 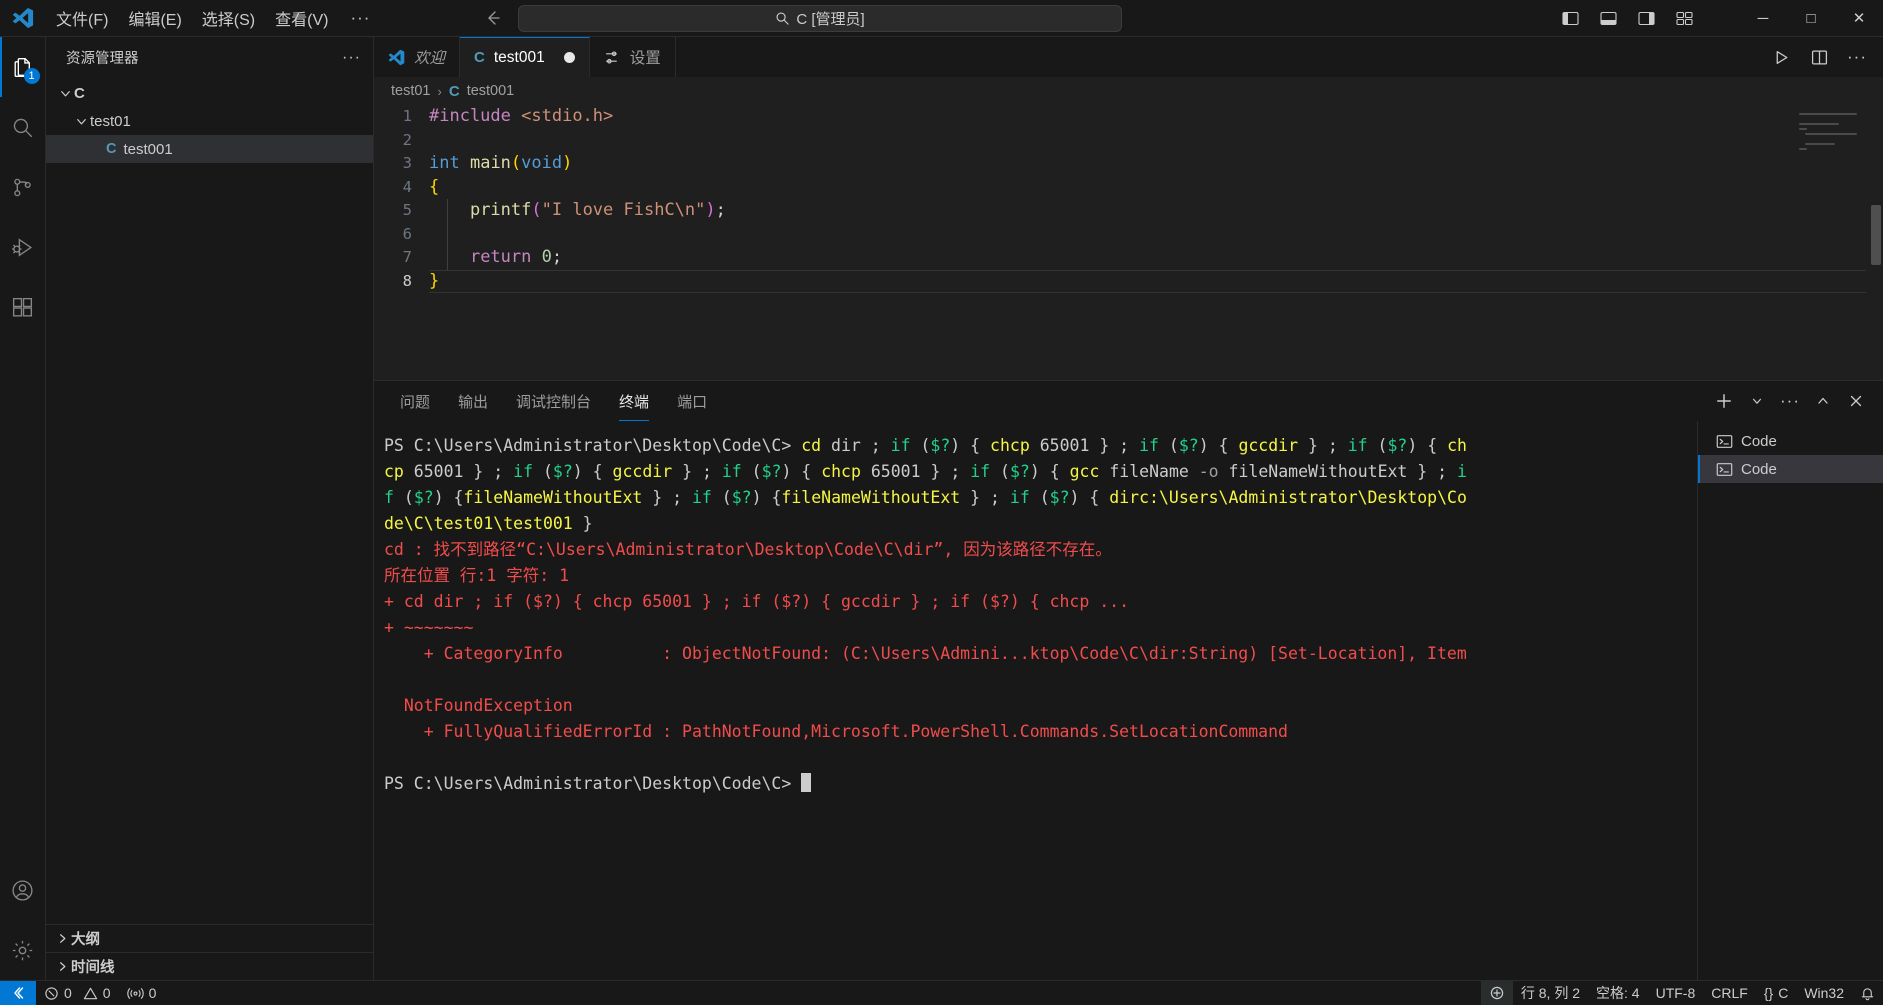 I want to click on terminal-token: gccdir, so click(x=642, y=471).